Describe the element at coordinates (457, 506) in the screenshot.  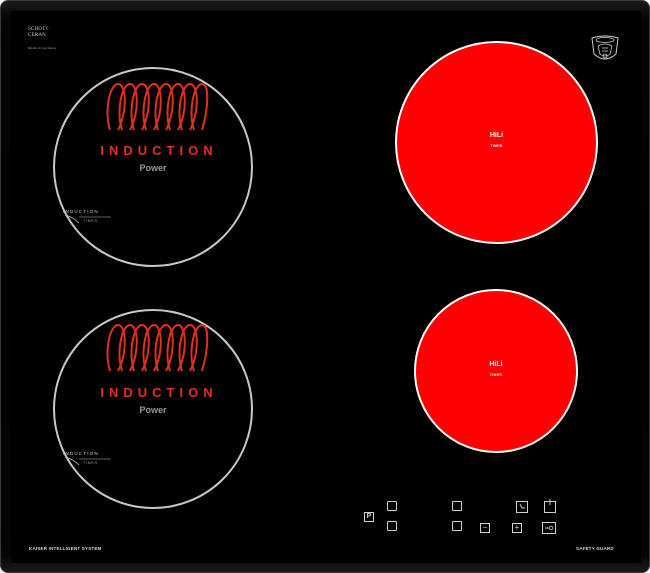
I see `zone-select-right-top-button` at that location.